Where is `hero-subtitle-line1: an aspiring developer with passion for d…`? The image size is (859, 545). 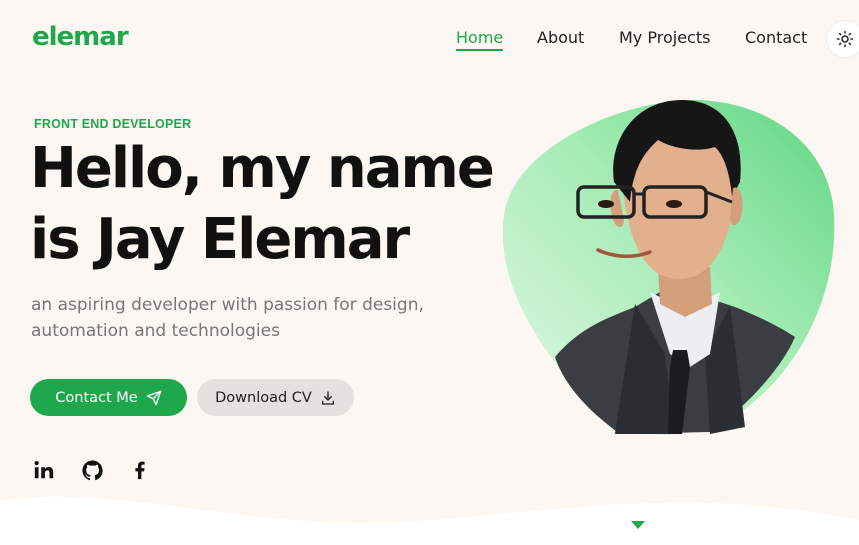
hero-subtitle-line1: an aspiring developer with passion for d… is located at coordinates (227, 305).